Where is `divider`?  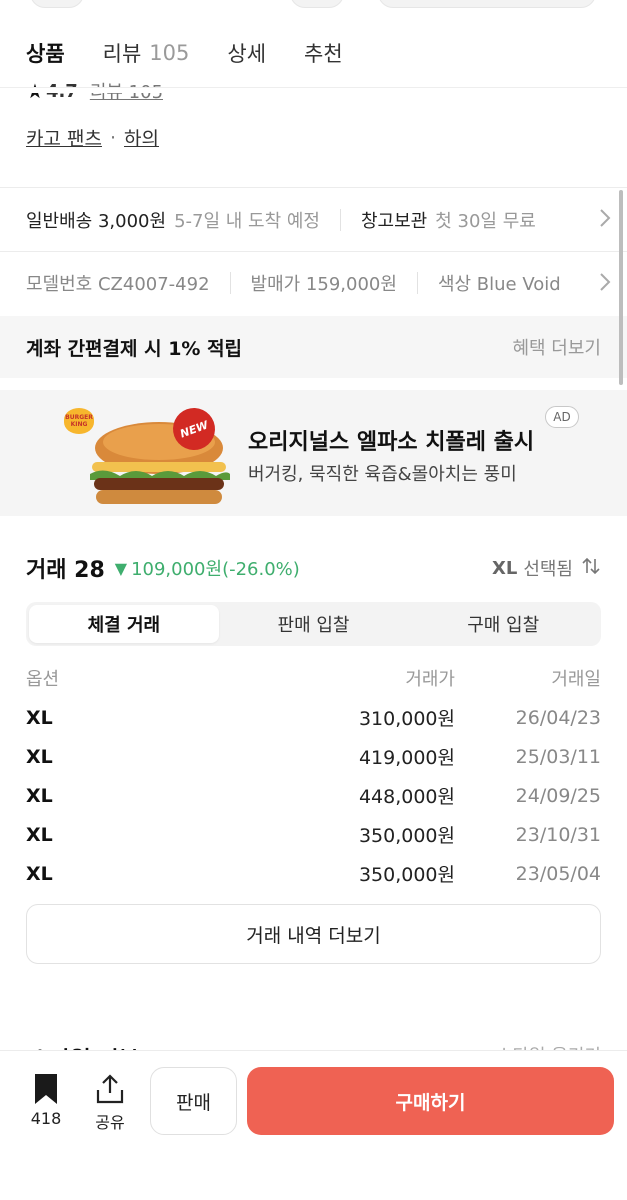
divider is located at coordinates (313, 187).